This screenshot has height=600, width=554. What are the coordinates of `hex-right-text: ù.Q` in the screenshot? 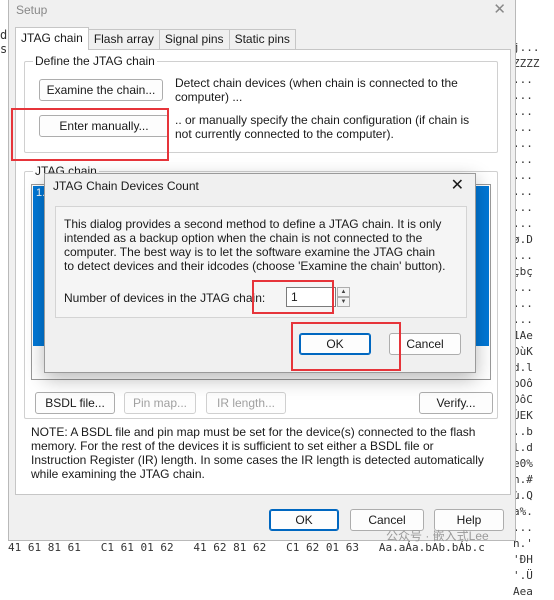 It's located at (523, 495).